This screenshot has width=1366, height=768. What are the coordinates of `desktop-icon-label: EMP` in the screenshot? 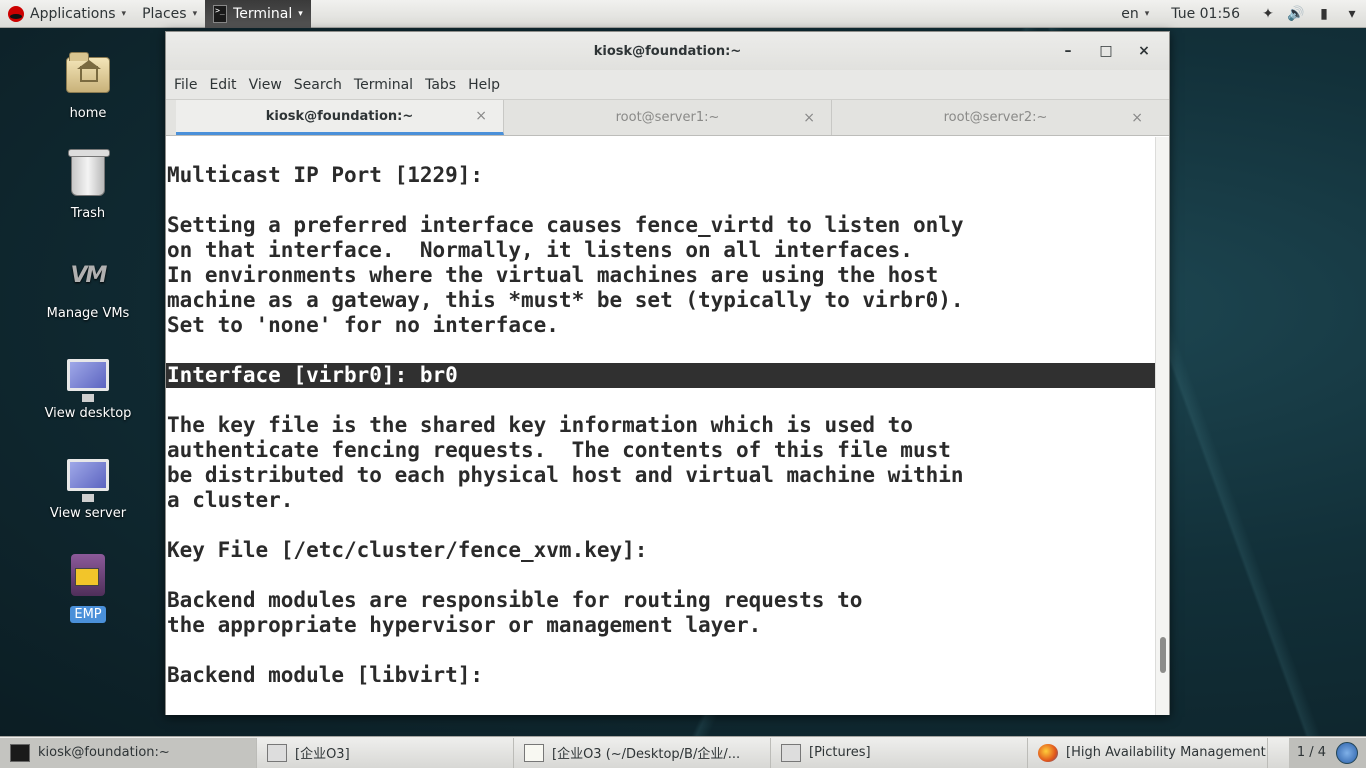 It's located at (88, 614).